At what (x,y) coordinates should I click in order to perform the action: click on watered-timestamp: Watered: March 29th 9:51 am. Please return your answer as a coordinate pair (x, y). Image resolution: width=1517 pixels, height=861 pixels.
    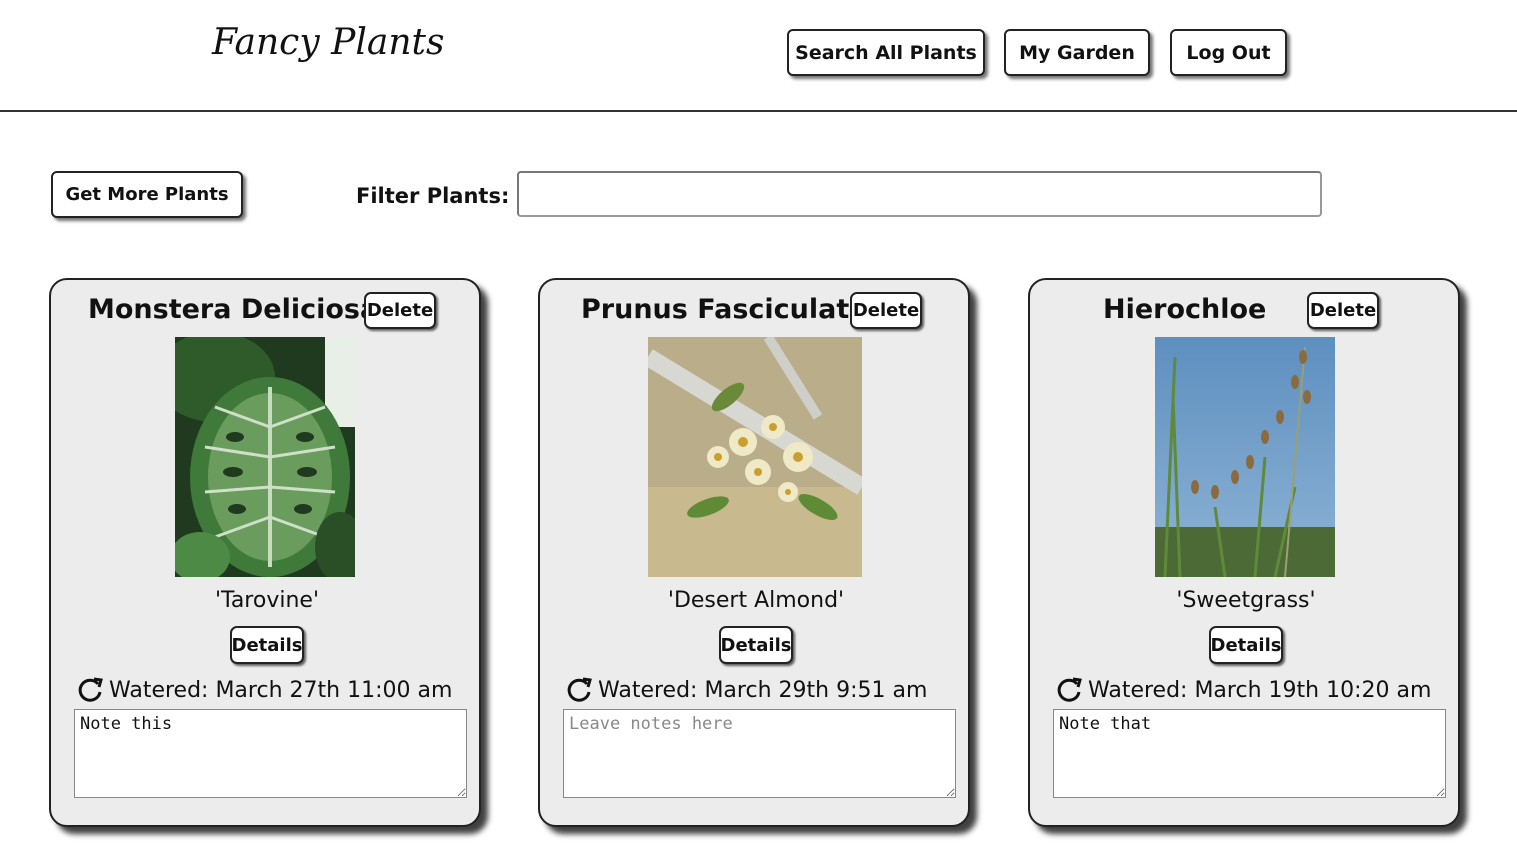
    Looking at the image, I should click on (763, 690).